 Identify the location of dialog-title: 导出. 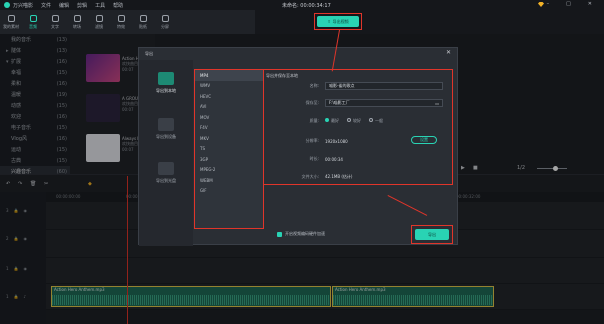
(149, 53).